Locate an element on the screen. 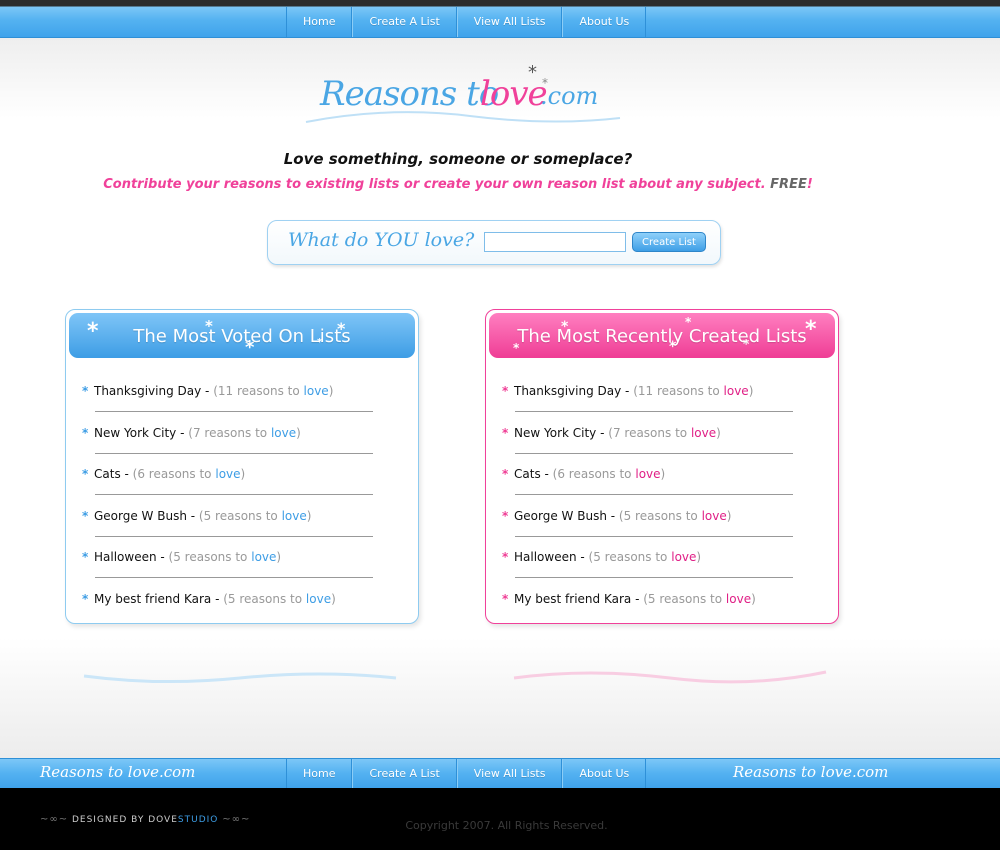 The image size is (1000, 850). footer-brand-right: Reasons to love.com is located at coordinates (811, 772).